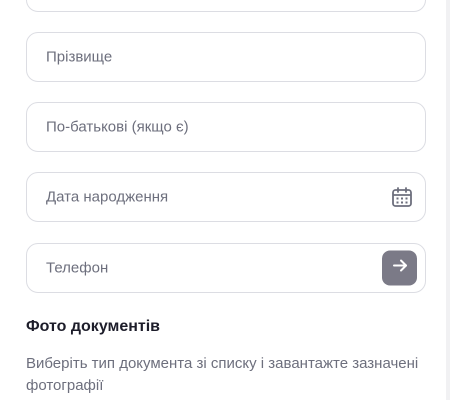  I want to click on documents-section-title: Фото документів, so click(93, 326).